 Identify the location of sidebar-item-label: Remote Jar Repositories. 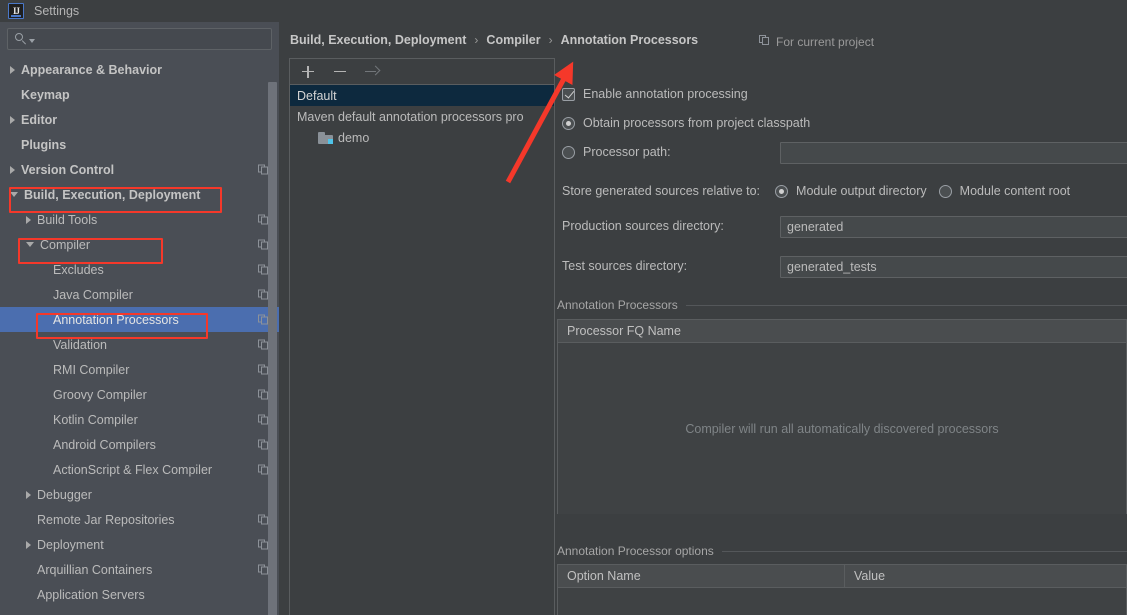
(106, 519).